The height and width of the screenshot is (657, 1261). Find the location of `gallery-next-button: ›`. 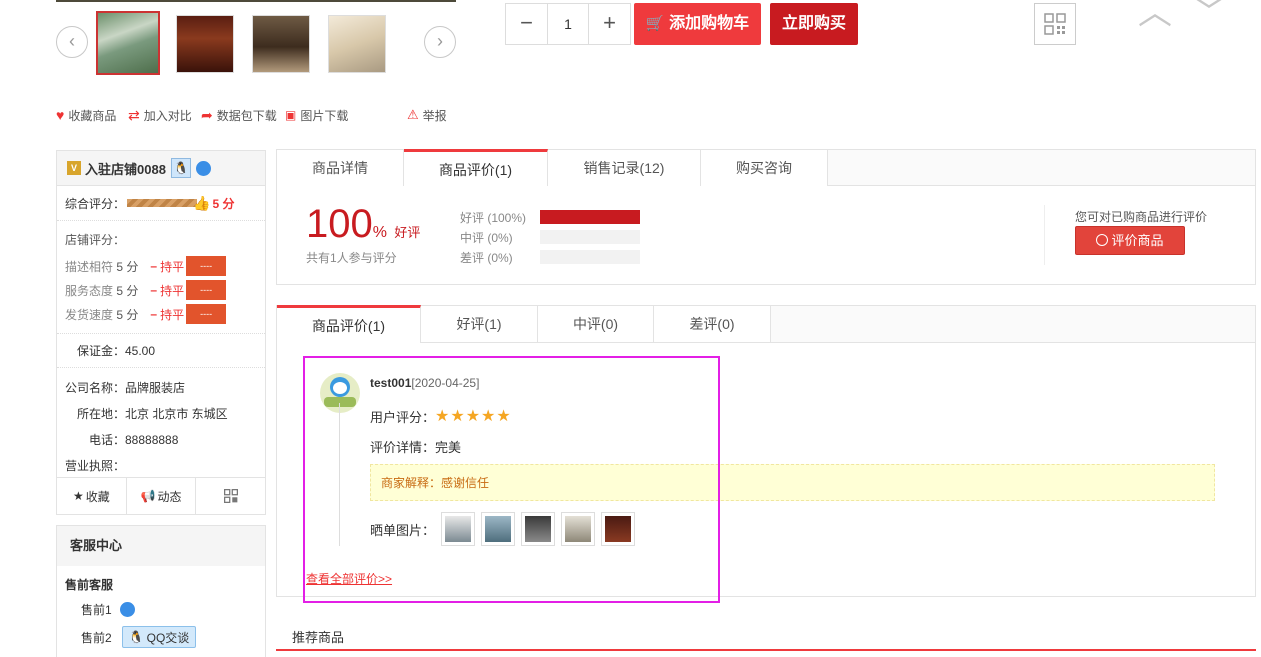

gallery-next-button: › is located at coordinates (440, 42).